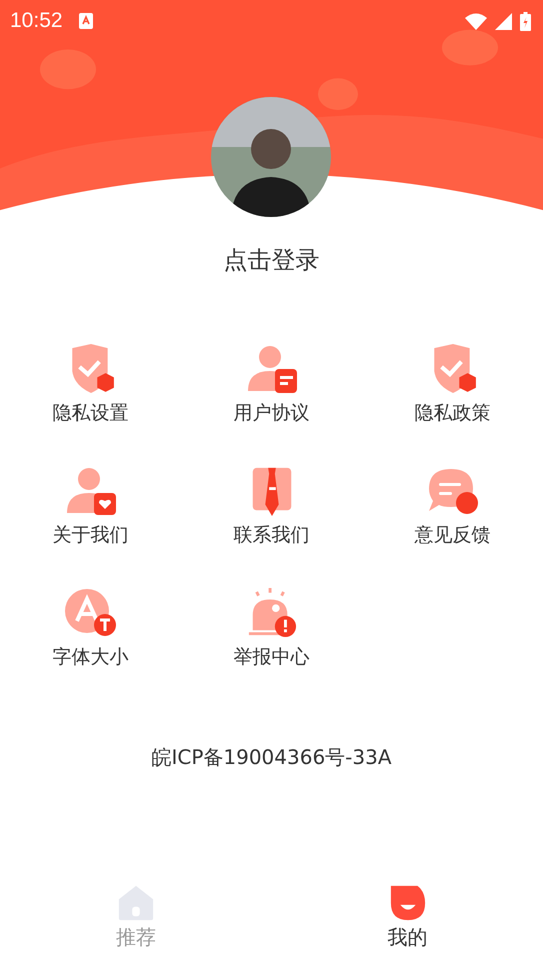 The width and height of the screenshot is (543, 967). Describe the element at coordinates (36, 21) in the screenshot. I see `status-time: 10:52` at that location.